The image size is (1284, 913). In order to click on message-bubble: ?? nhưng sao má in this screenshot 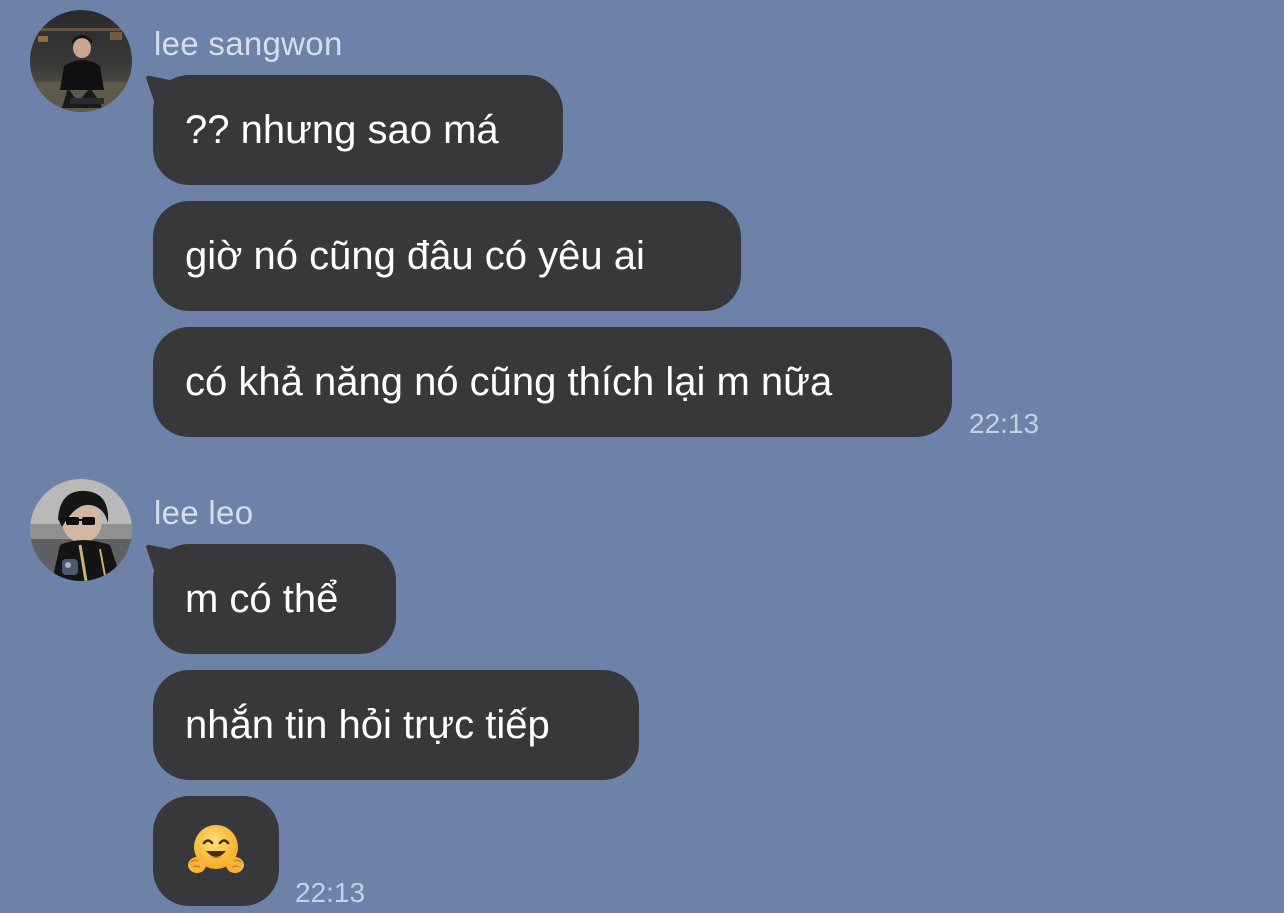, I will do `click(358, 130)`.